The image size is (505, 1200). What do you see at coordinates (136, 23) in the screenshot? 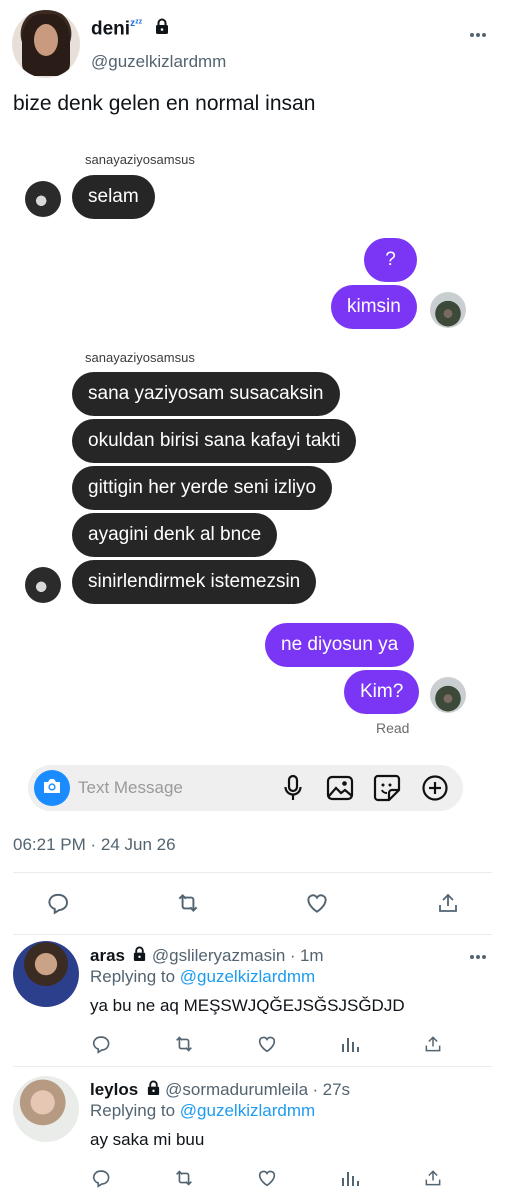
I see `zzz-emoji: zᶻᶻ` at bounding box center [136, 23].